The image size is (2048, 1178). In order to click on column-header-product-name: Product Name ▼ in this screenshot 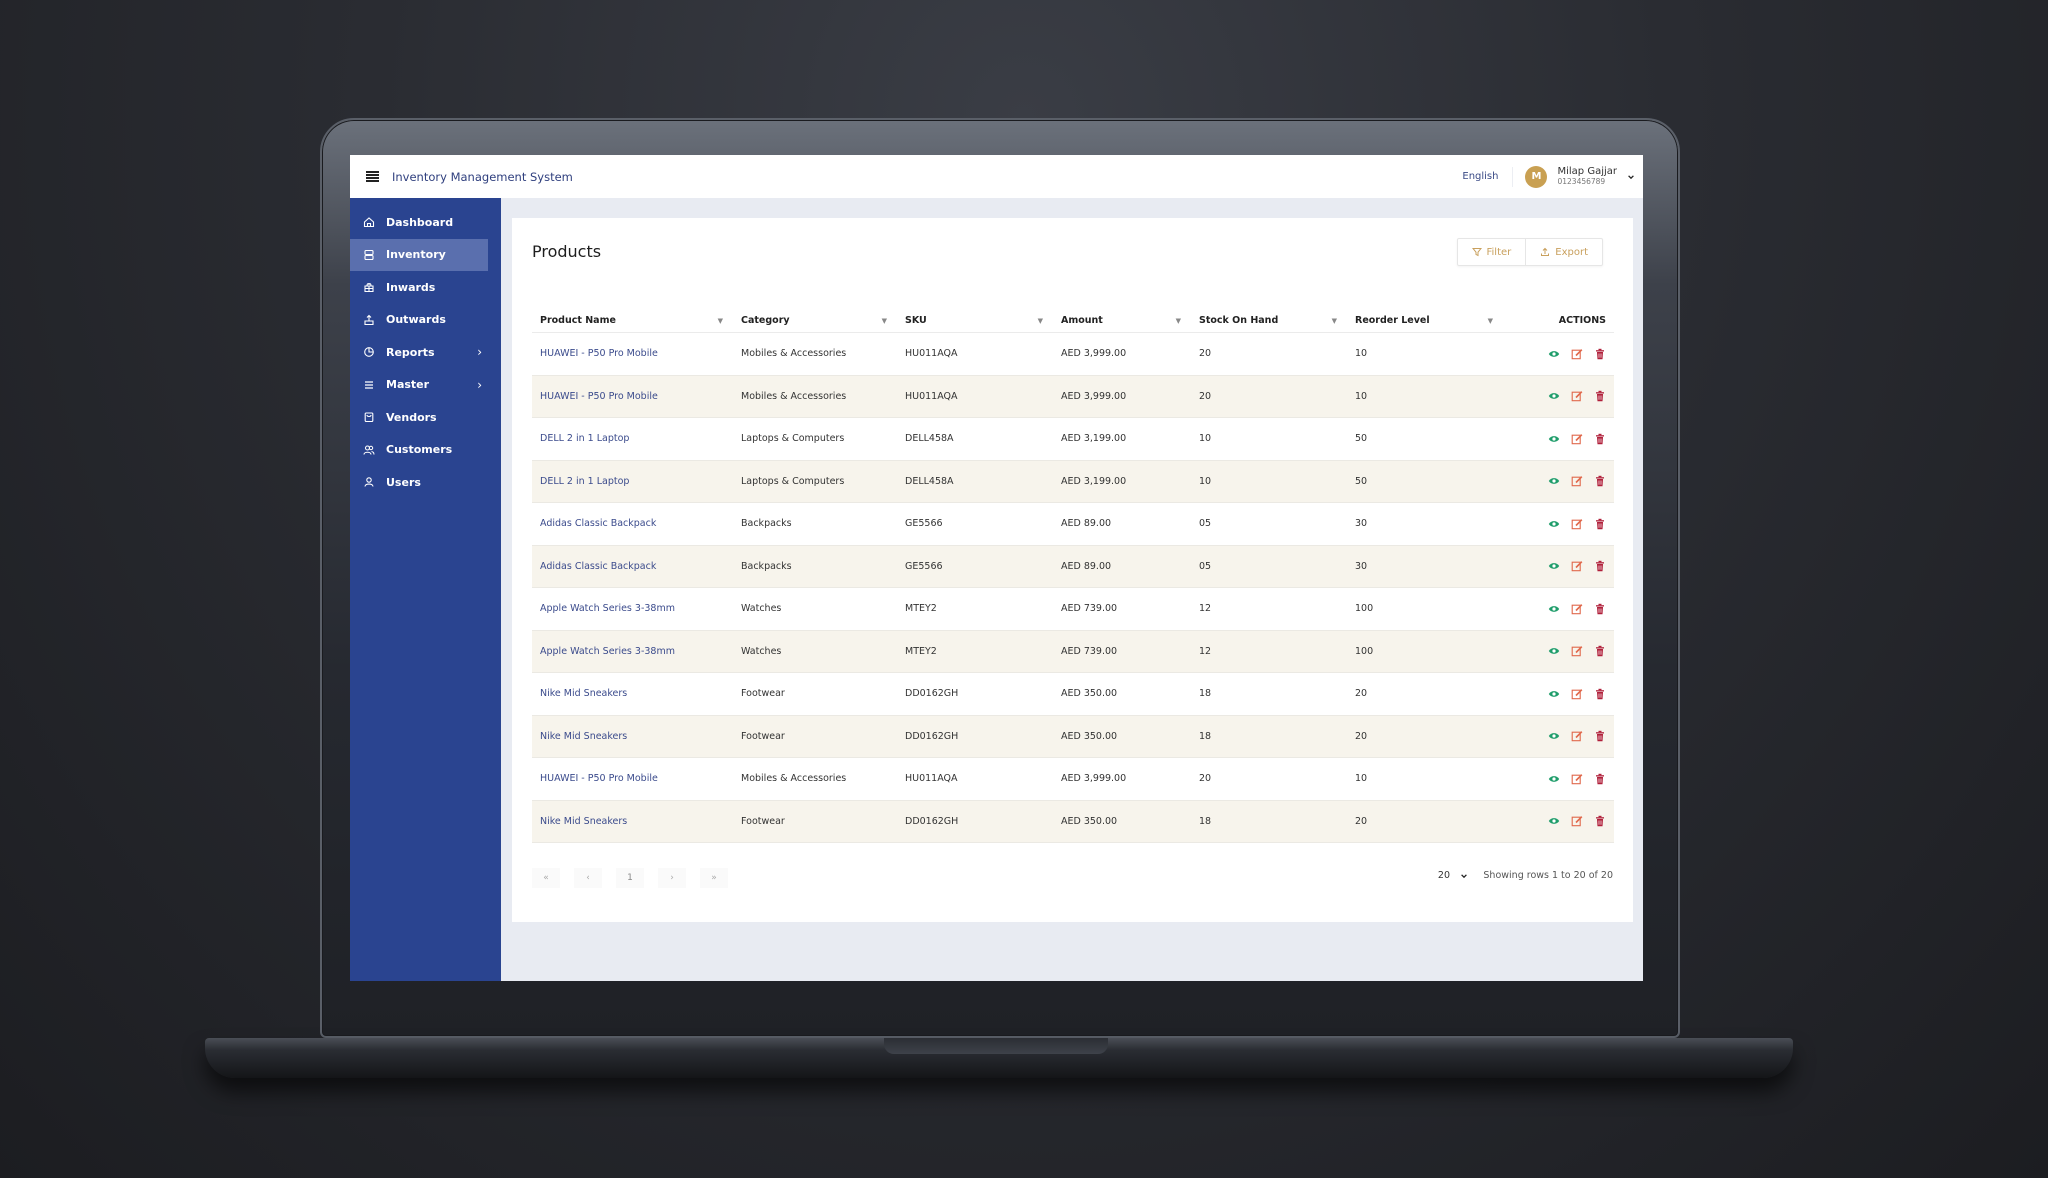, I will do `click(632, 320)`.